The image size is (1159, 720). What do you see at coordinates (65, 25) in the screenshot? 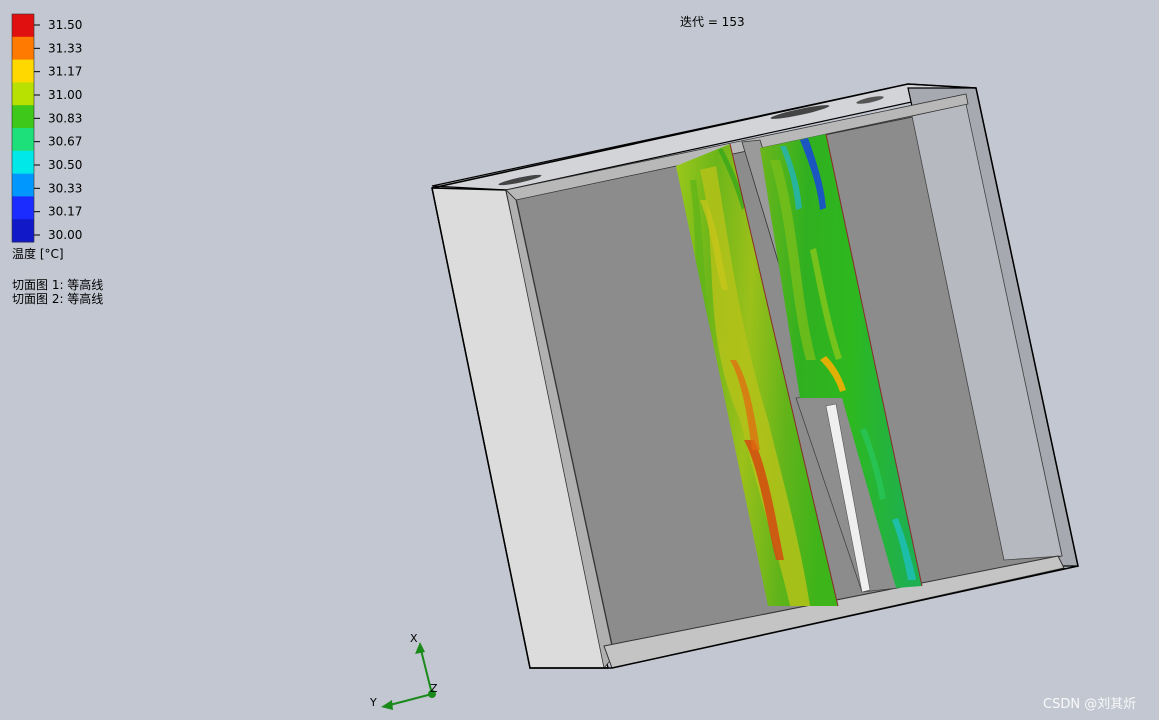
I see `legend-value-label: 31.50` at bounding box center [65, 25].